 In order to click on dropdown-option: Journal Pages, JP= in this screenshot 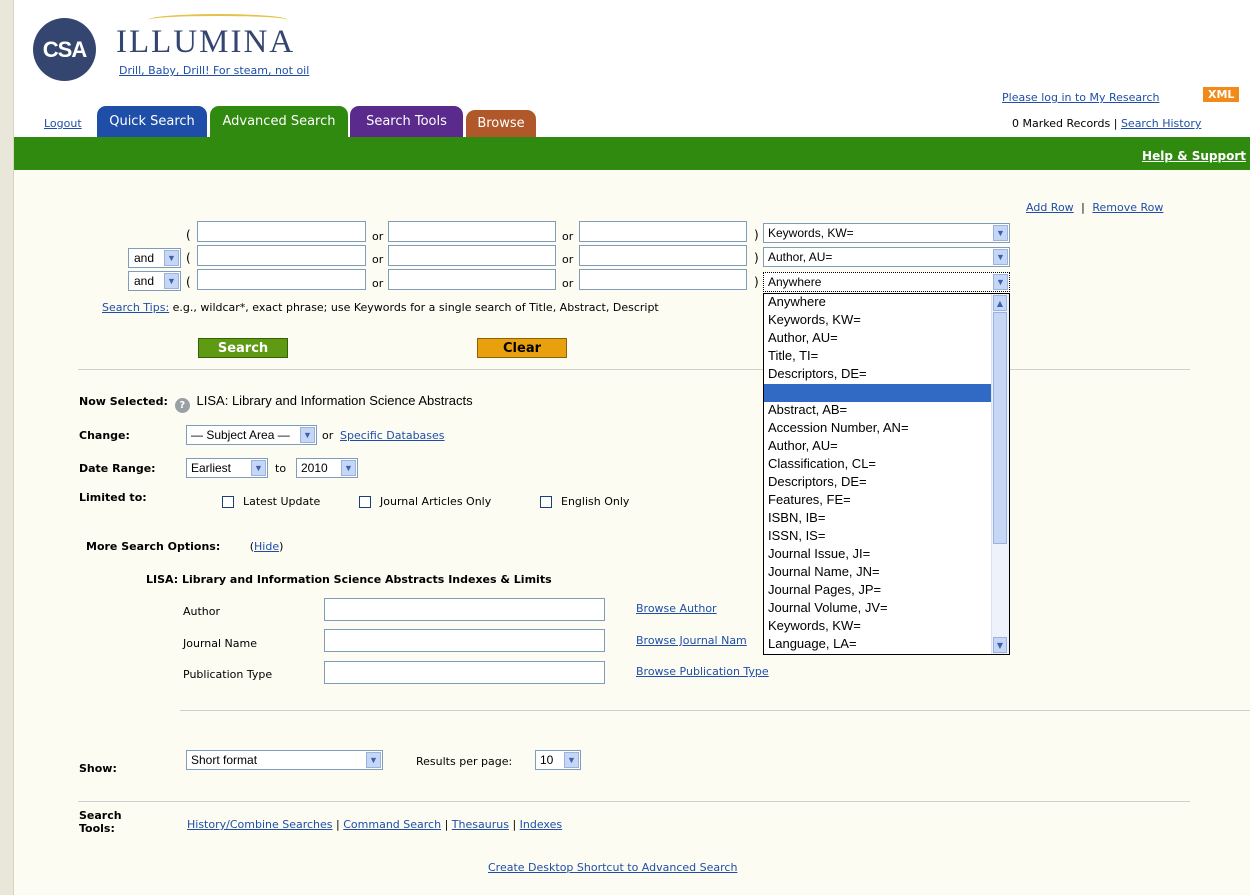, I will do `click(886, 591)`.